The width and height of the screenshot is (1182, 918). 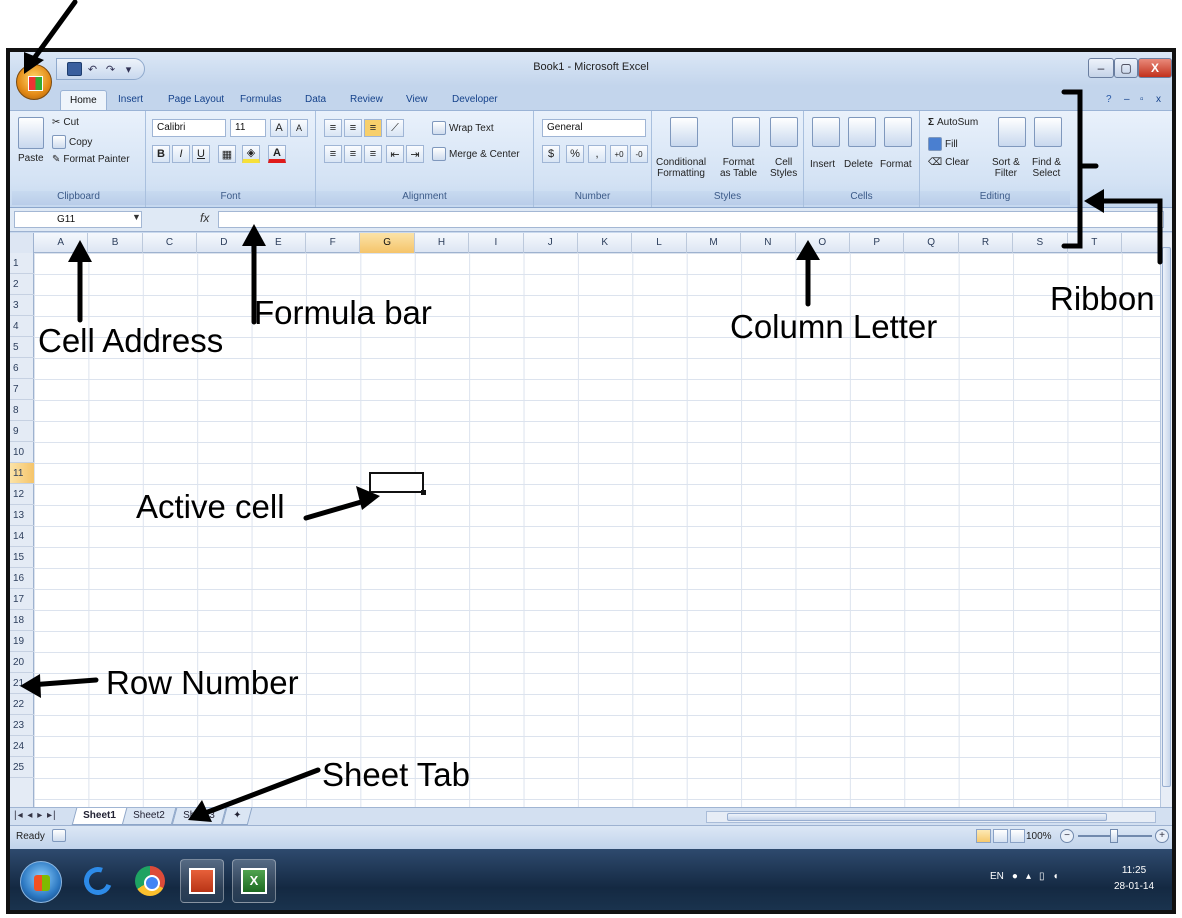 What do you see at coordinates (72, 142) in the screenshot?
I see `copy-button: Copy` at bounding box center [72, 142].